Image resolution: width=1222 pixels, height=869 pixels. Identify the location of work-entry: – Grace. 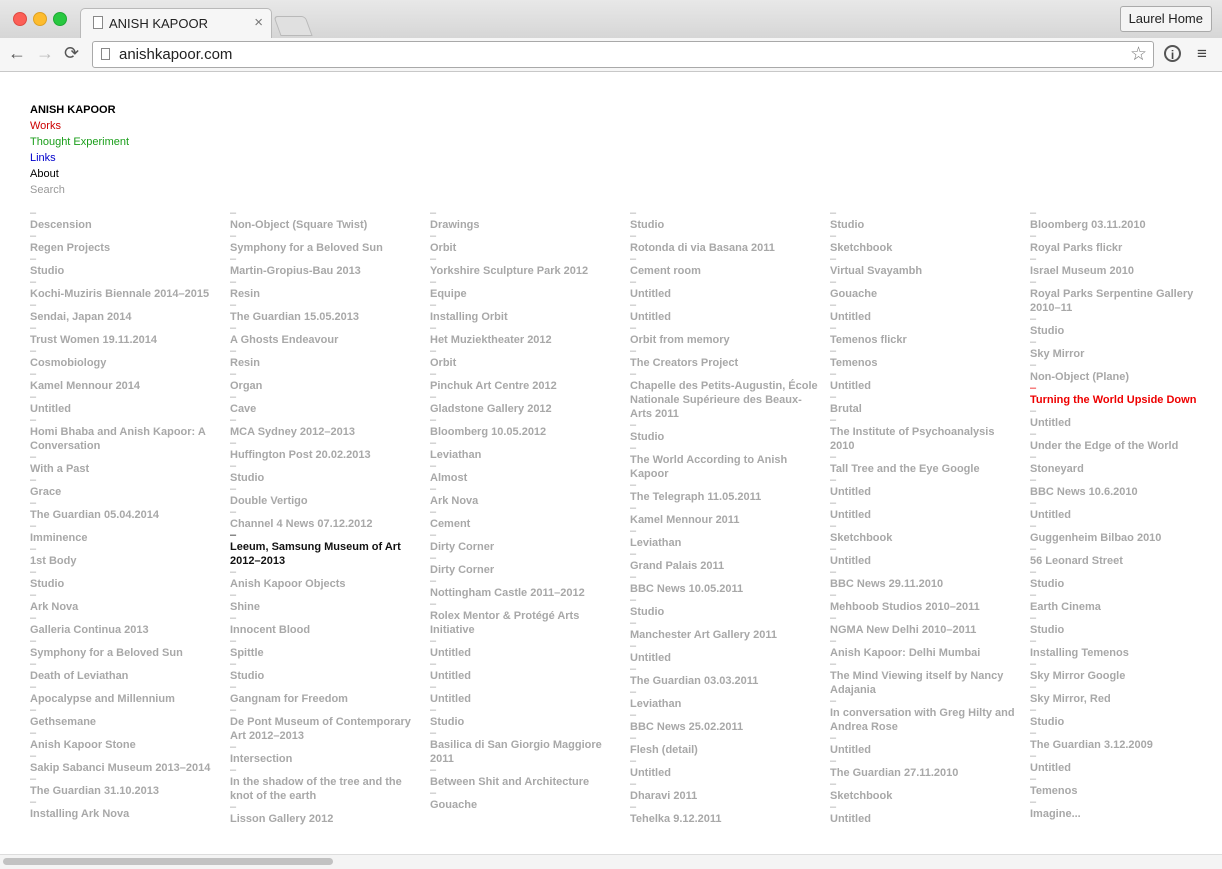
(125, 487).